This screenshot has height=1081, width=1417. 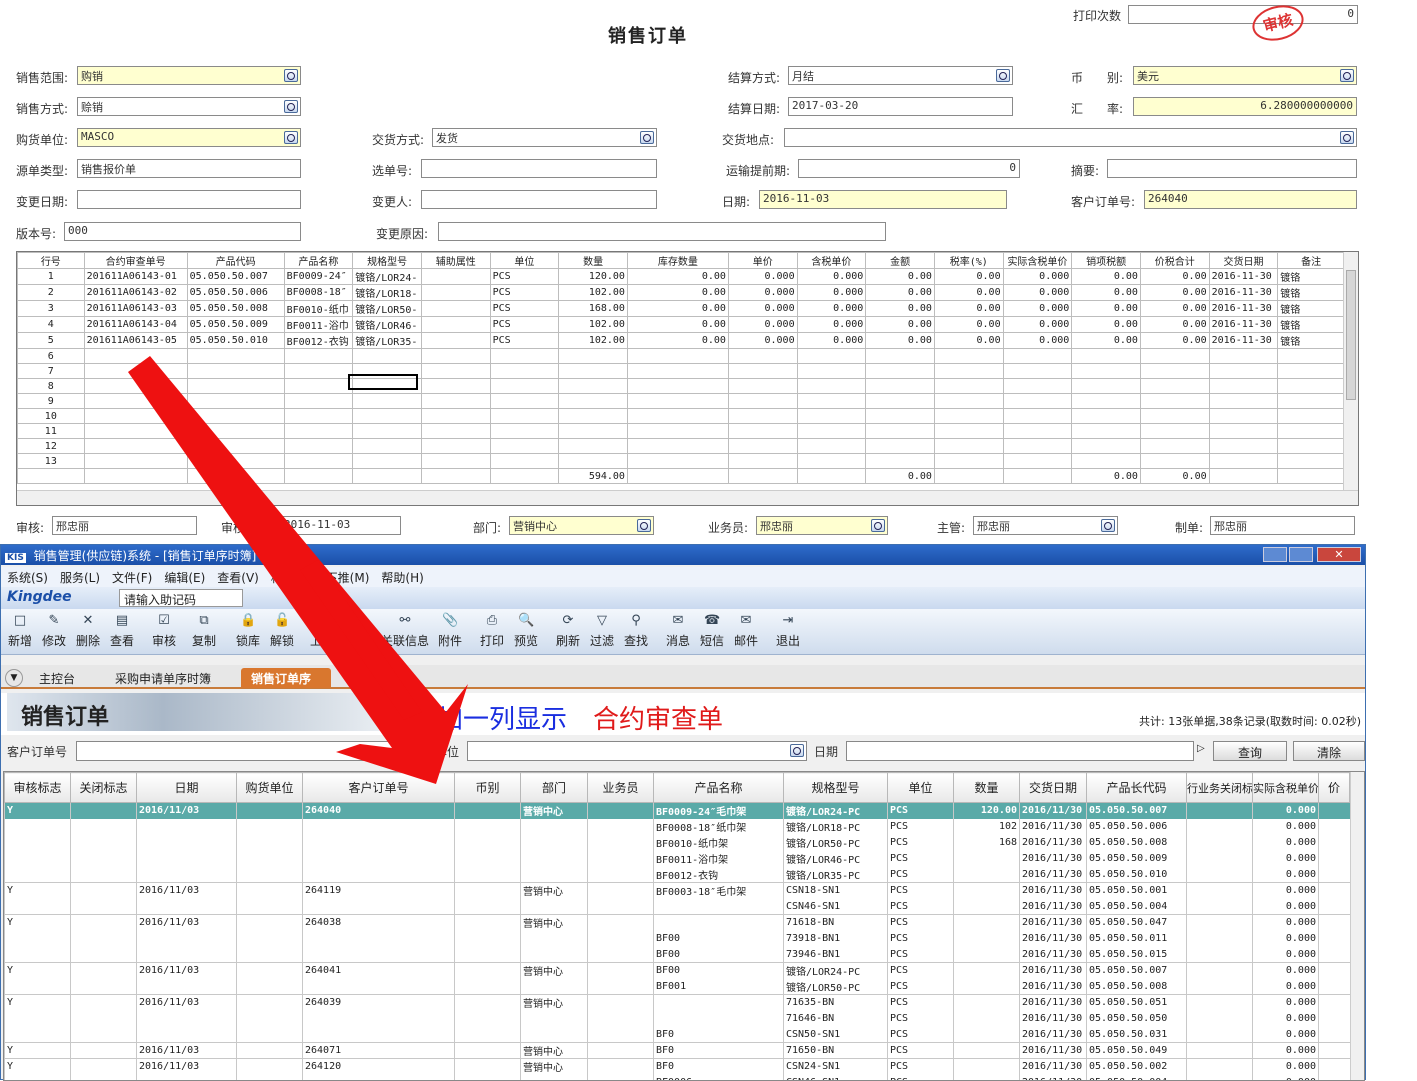 What do you see at coordinates (379, 923) in the screenshot?
I see `grid2-cell: 264038` at bounding box center [379, 923].